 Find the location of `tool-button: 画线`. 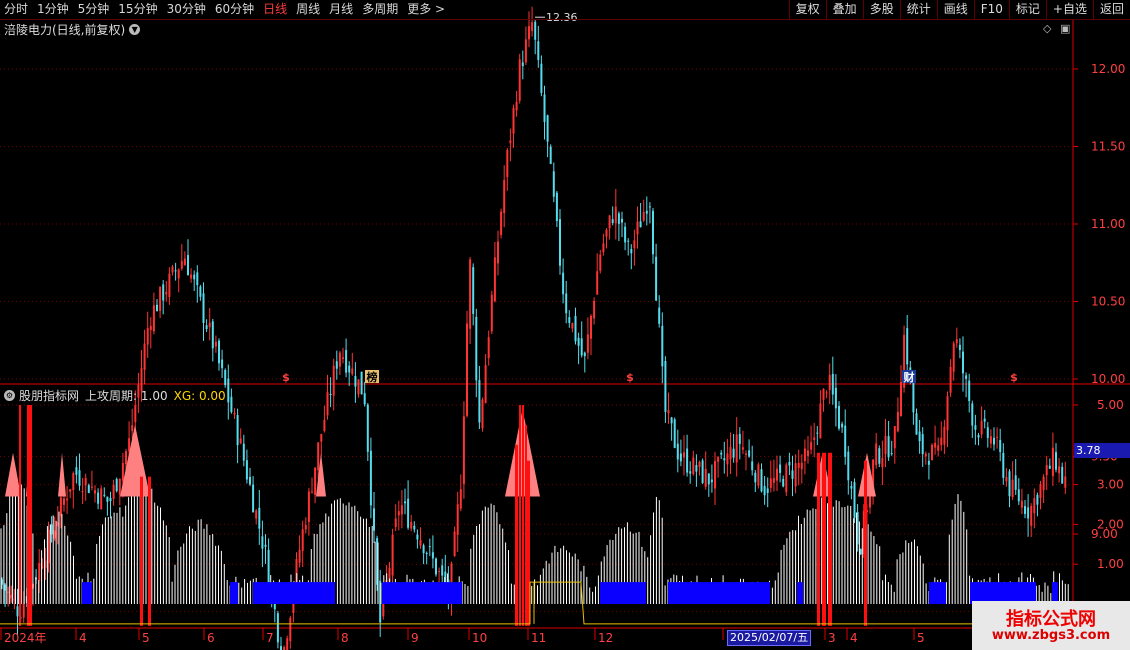

tool-button: 画线 is located at coordinates (955, 9).